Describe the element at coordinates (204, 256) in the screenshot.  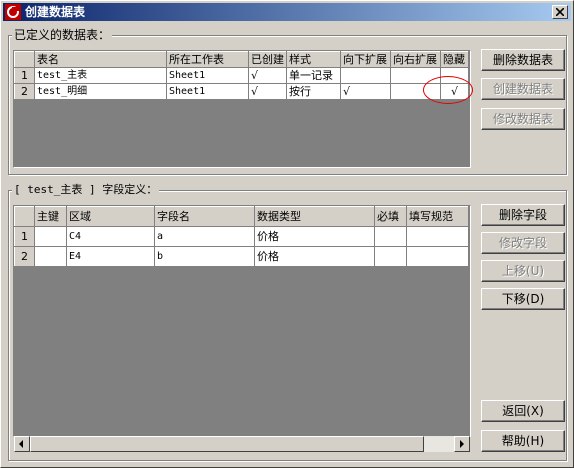
I see `field-name-cell: b` at that location.